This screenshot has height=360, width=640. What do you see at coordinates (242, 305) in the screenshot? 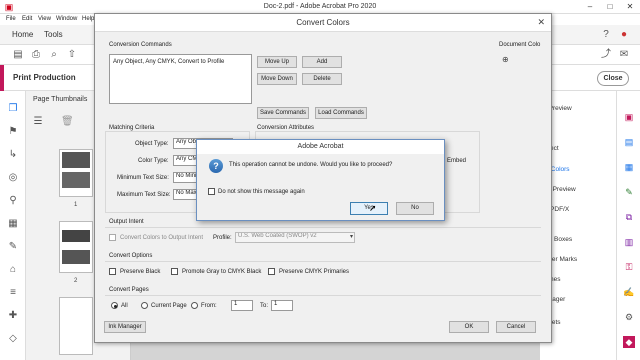
I see `from-page-input: 1` at bounding box center [242, 305].